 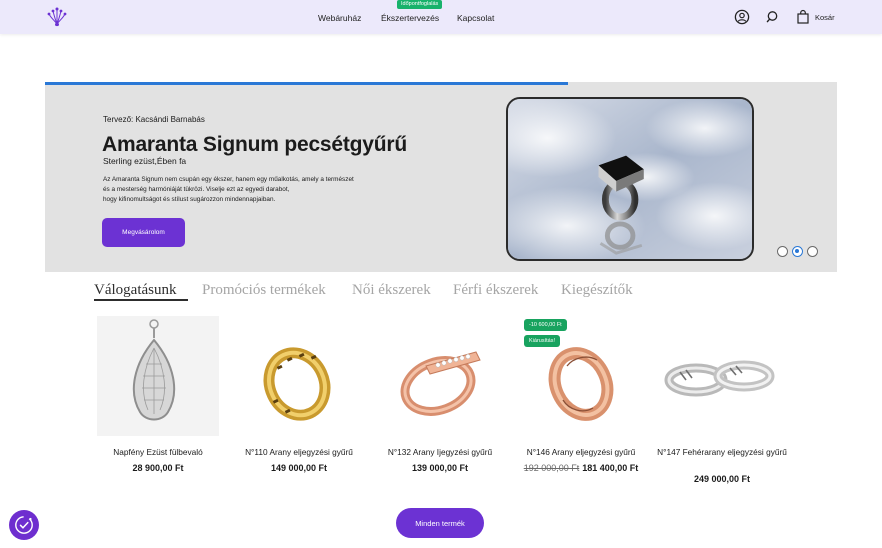 I want to click on peacock-logo-icon, so click(x=57, y=17).